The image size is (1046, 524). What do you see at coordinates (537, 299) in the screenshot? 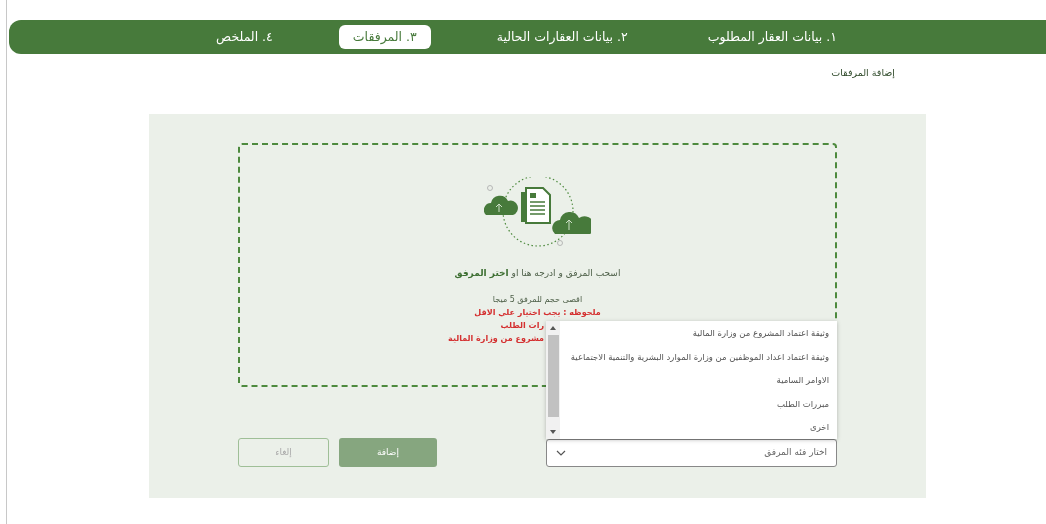
I see `size-limit-text: اقصى حجم للمرفق 5 ميجا` at bounding box center [537, 299].